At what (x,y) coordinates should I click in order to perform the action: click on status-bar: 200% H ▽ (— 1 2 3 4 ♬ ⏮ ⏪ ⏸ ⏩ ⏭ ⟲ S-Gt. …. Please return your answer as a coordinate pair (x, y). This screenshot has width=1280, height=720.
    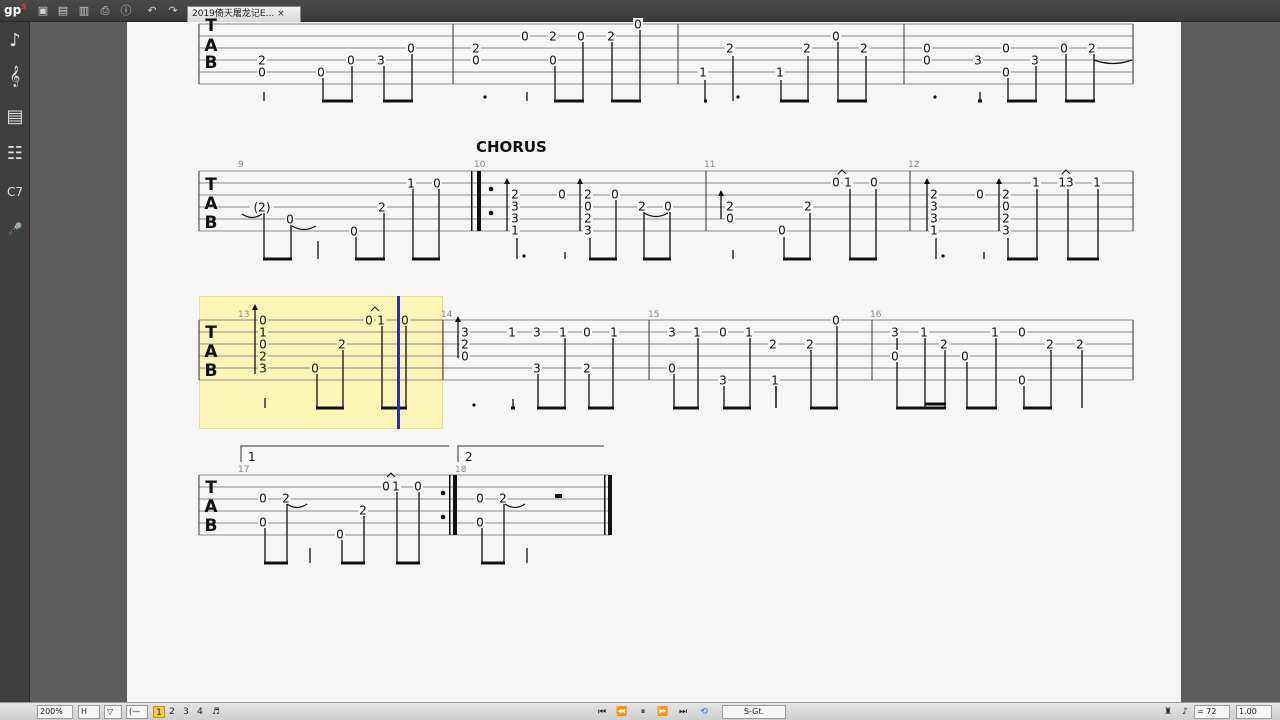
    Looking at the image, I should click on (640, 711).